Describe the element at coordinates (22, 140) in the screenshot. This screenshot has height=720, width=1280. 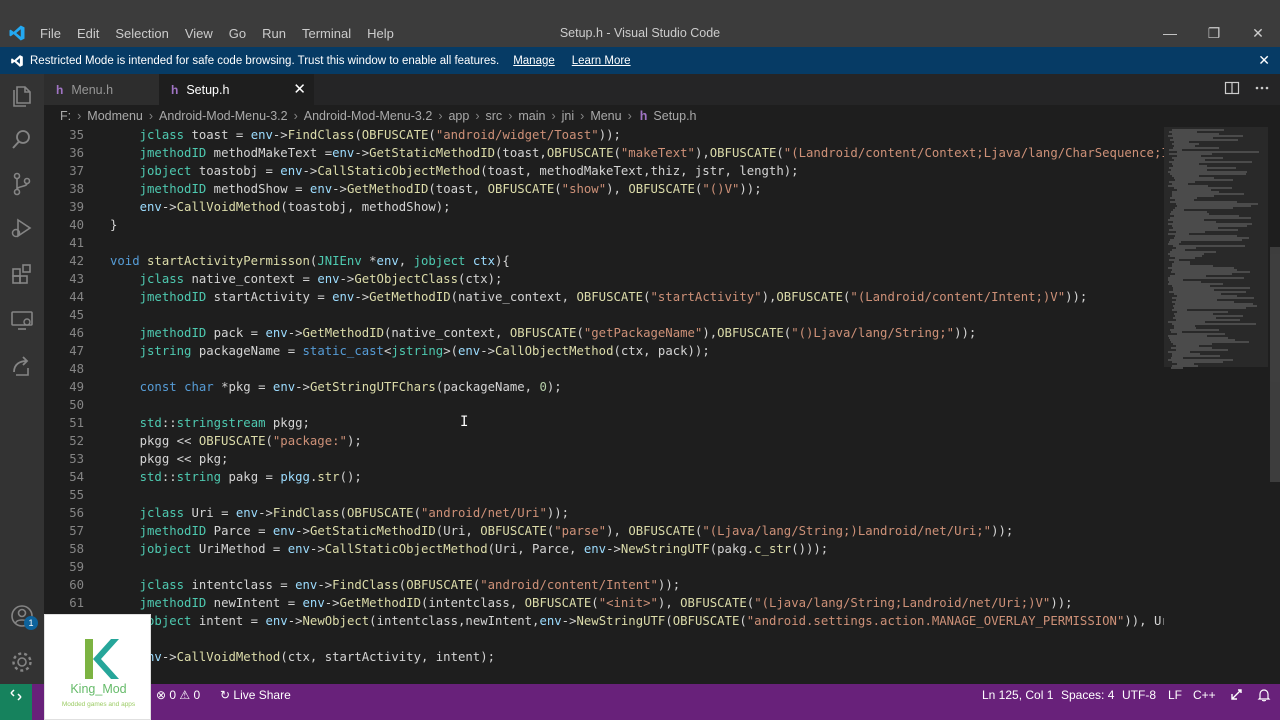
I see `search-icon` at that location.